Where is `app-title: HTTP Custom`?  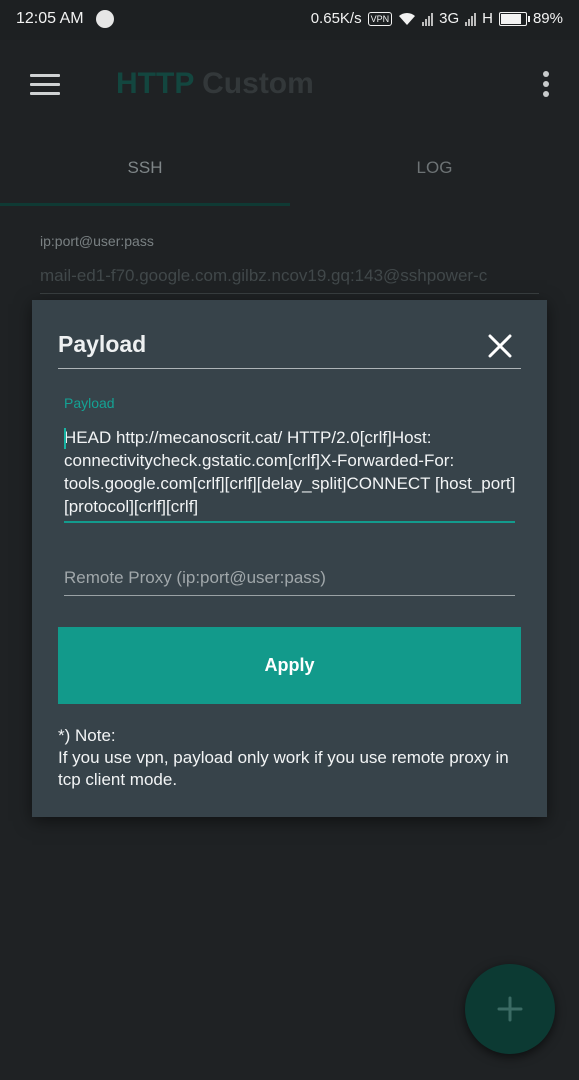 app-title: HTTP Custom is located at coordinates (215, 84).